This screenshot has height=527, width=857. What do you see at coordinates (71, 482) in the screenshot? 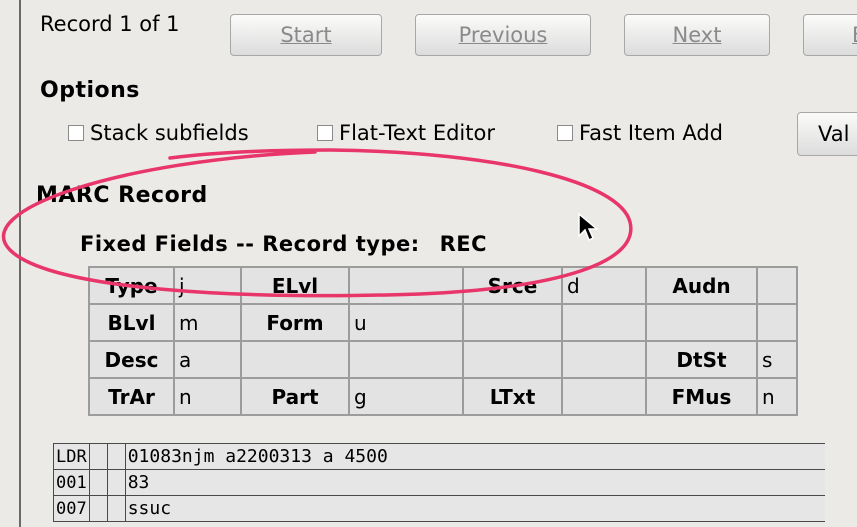
I see `field-tag: 001` at bounding box center [71, 482].